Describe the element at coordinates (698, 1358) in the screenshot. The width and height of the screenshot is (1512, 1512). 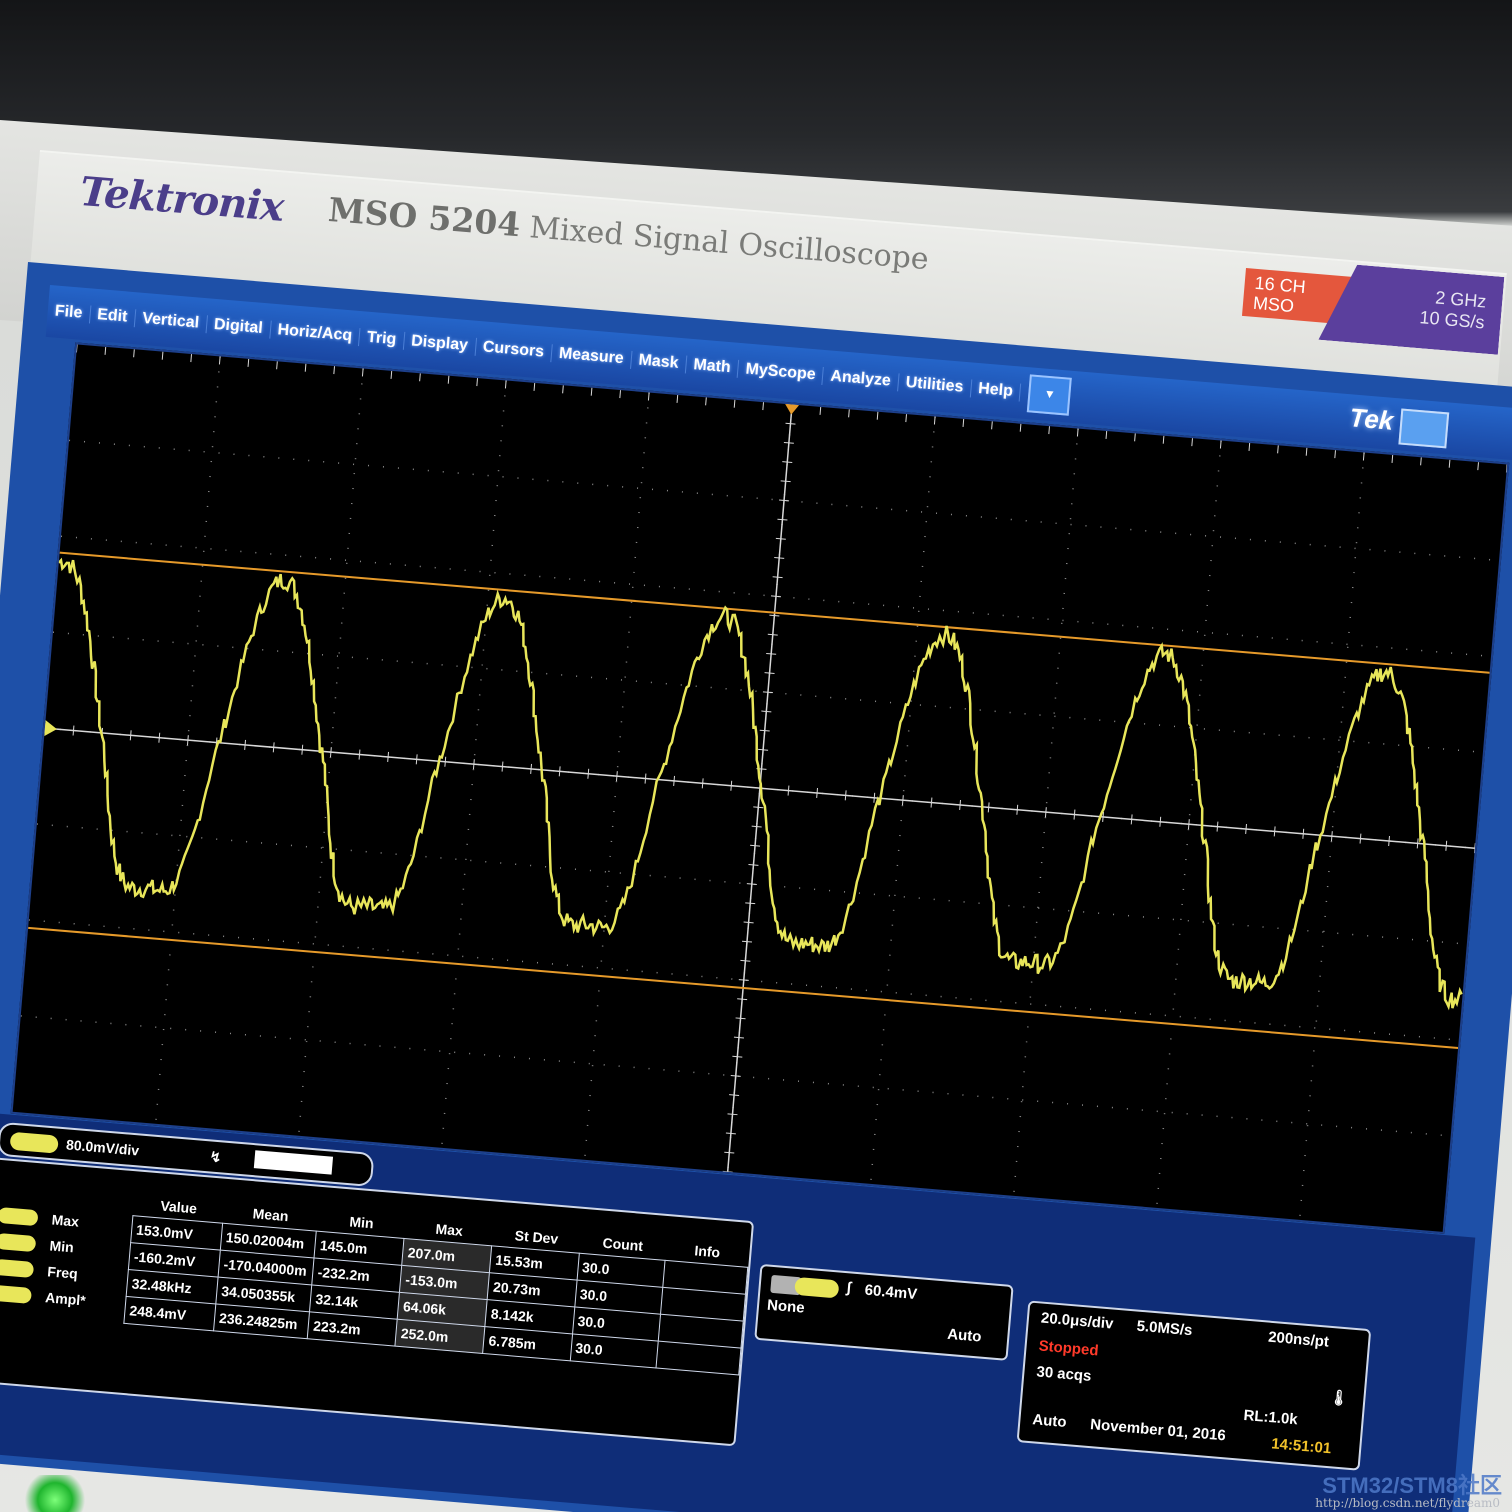
I see `table-cell` at that location.